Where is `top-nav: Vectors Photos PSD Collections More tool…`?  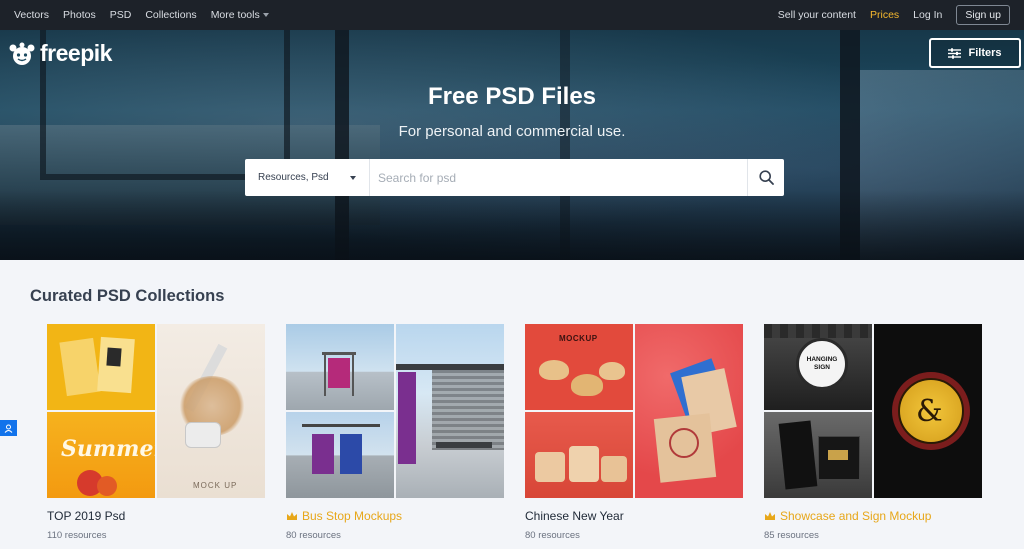
top-nav: Vectors Photos PSD Collections More tool… is located at coordinates (512, 15).